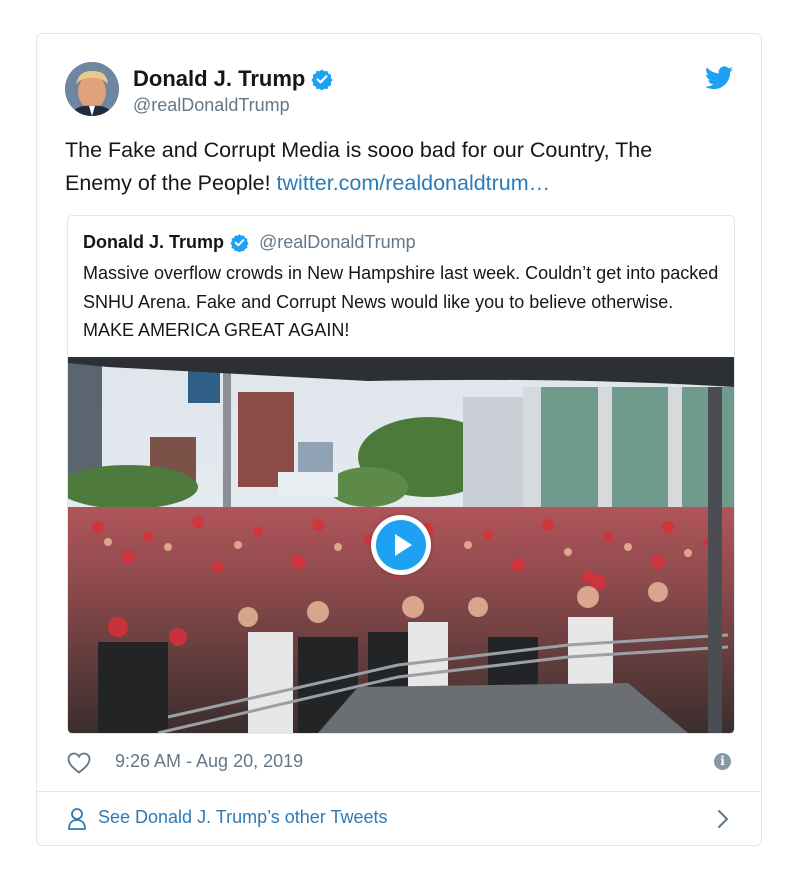 The width and height of the screenshot is (799, 887). What do you see at coordinates (400, 819) in the screenshot?
I see `see-other-tweets-link: See Donald J. Trump’s other Tweets` at bounding box center [400, 819].